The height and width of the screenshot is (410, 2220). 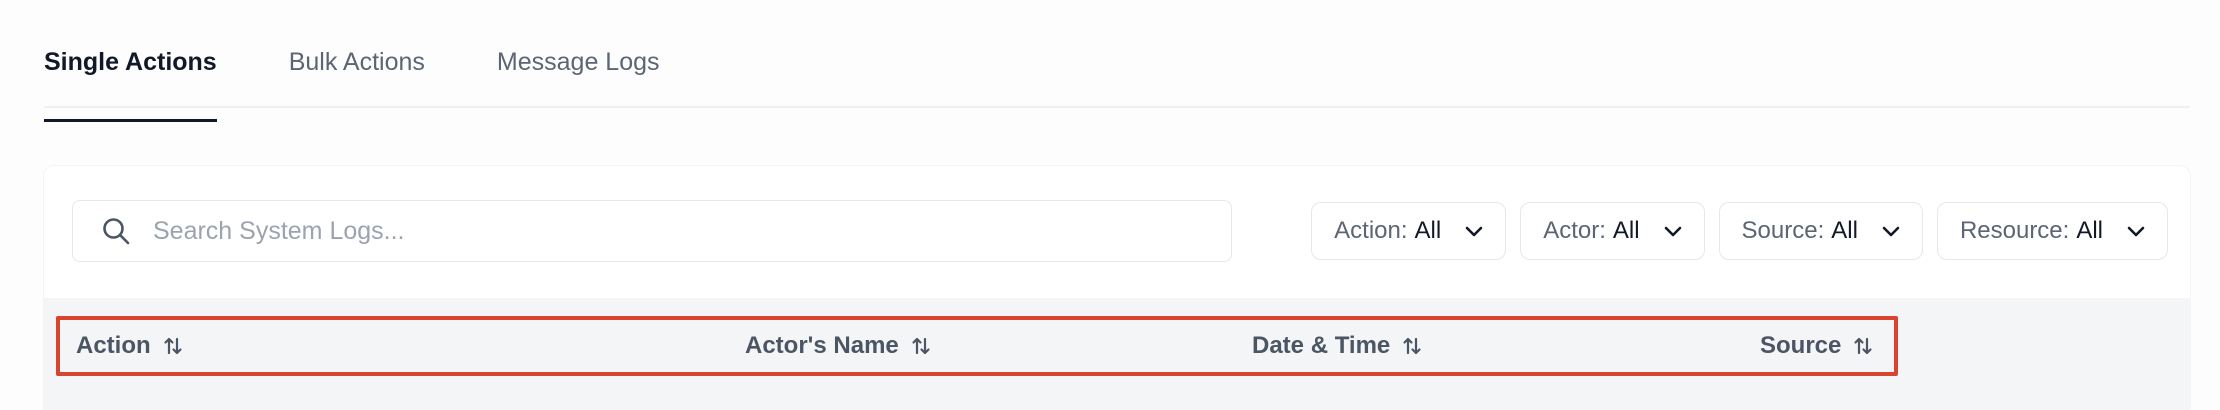 What do you see at coordinates (1574, 230) in the screenshot?
I see `actor-filter-label: Actor:` at bounding box center [1574, 230].